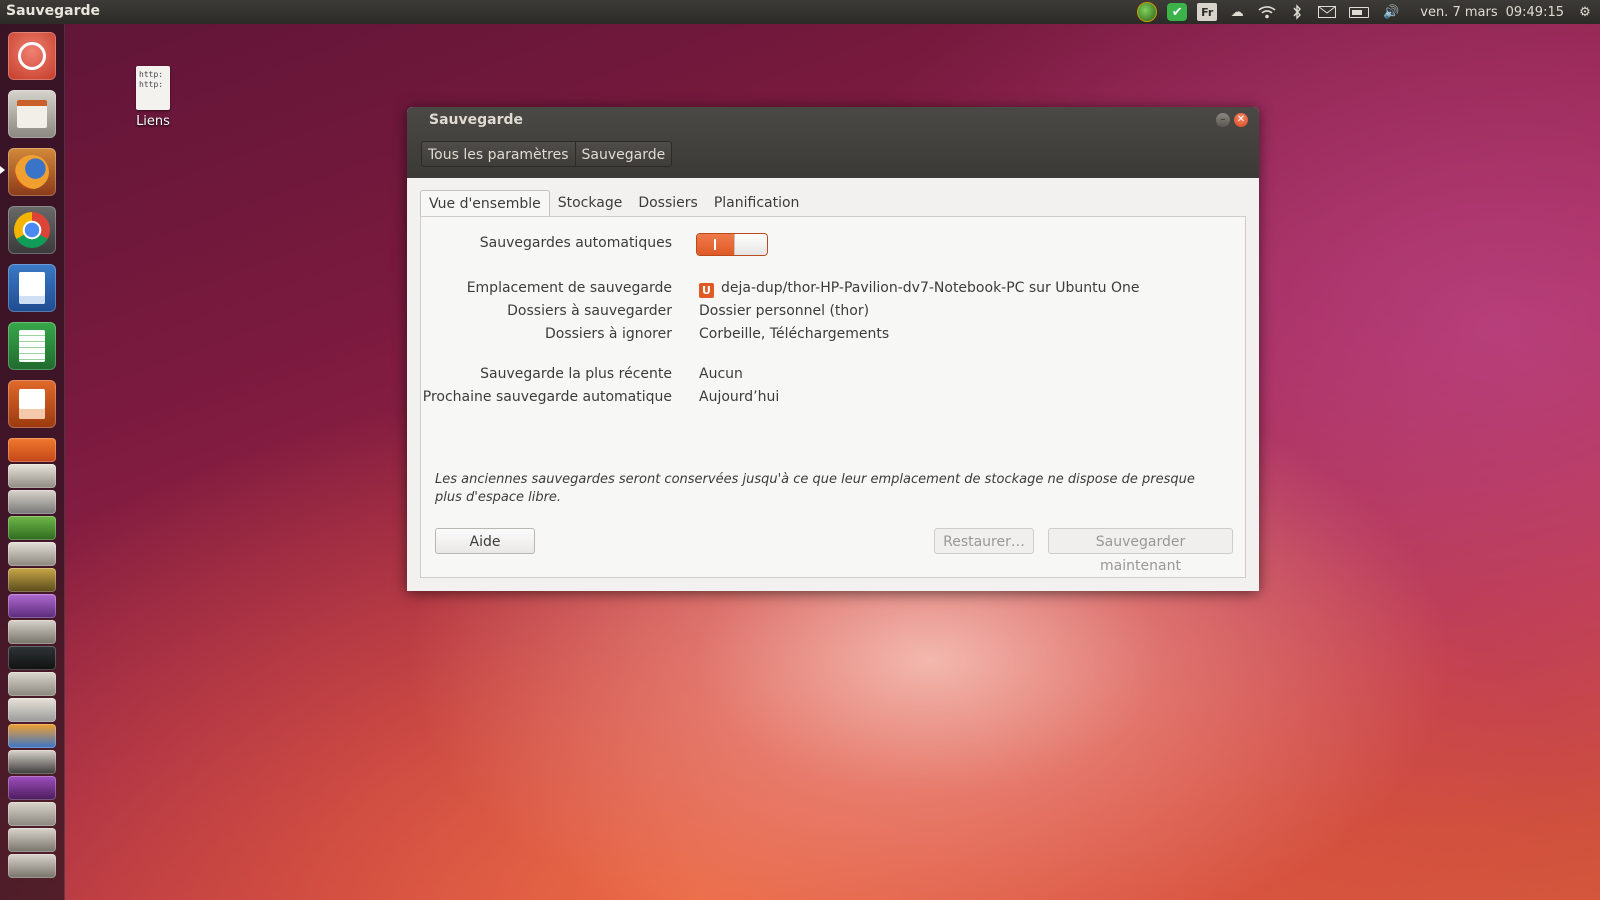 This screenshot has width=1600, height=900. I want to click on libreoffice-calc-icon, so click(32, 346).